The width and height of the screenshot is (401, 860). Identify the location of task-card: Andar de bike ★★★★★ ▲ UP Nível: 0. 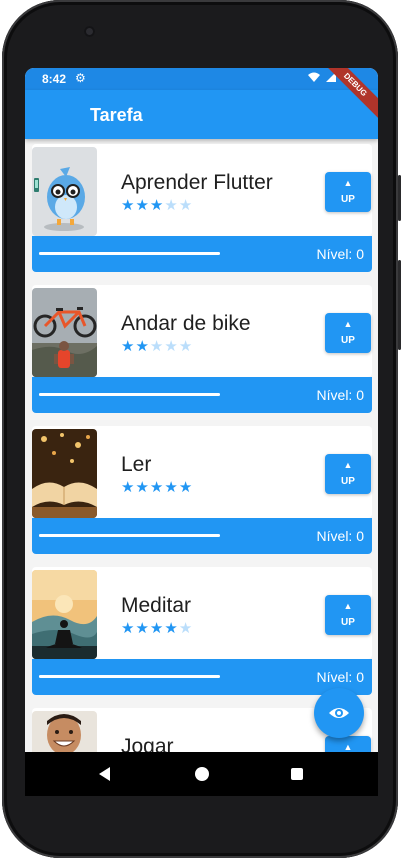
(202, 350).